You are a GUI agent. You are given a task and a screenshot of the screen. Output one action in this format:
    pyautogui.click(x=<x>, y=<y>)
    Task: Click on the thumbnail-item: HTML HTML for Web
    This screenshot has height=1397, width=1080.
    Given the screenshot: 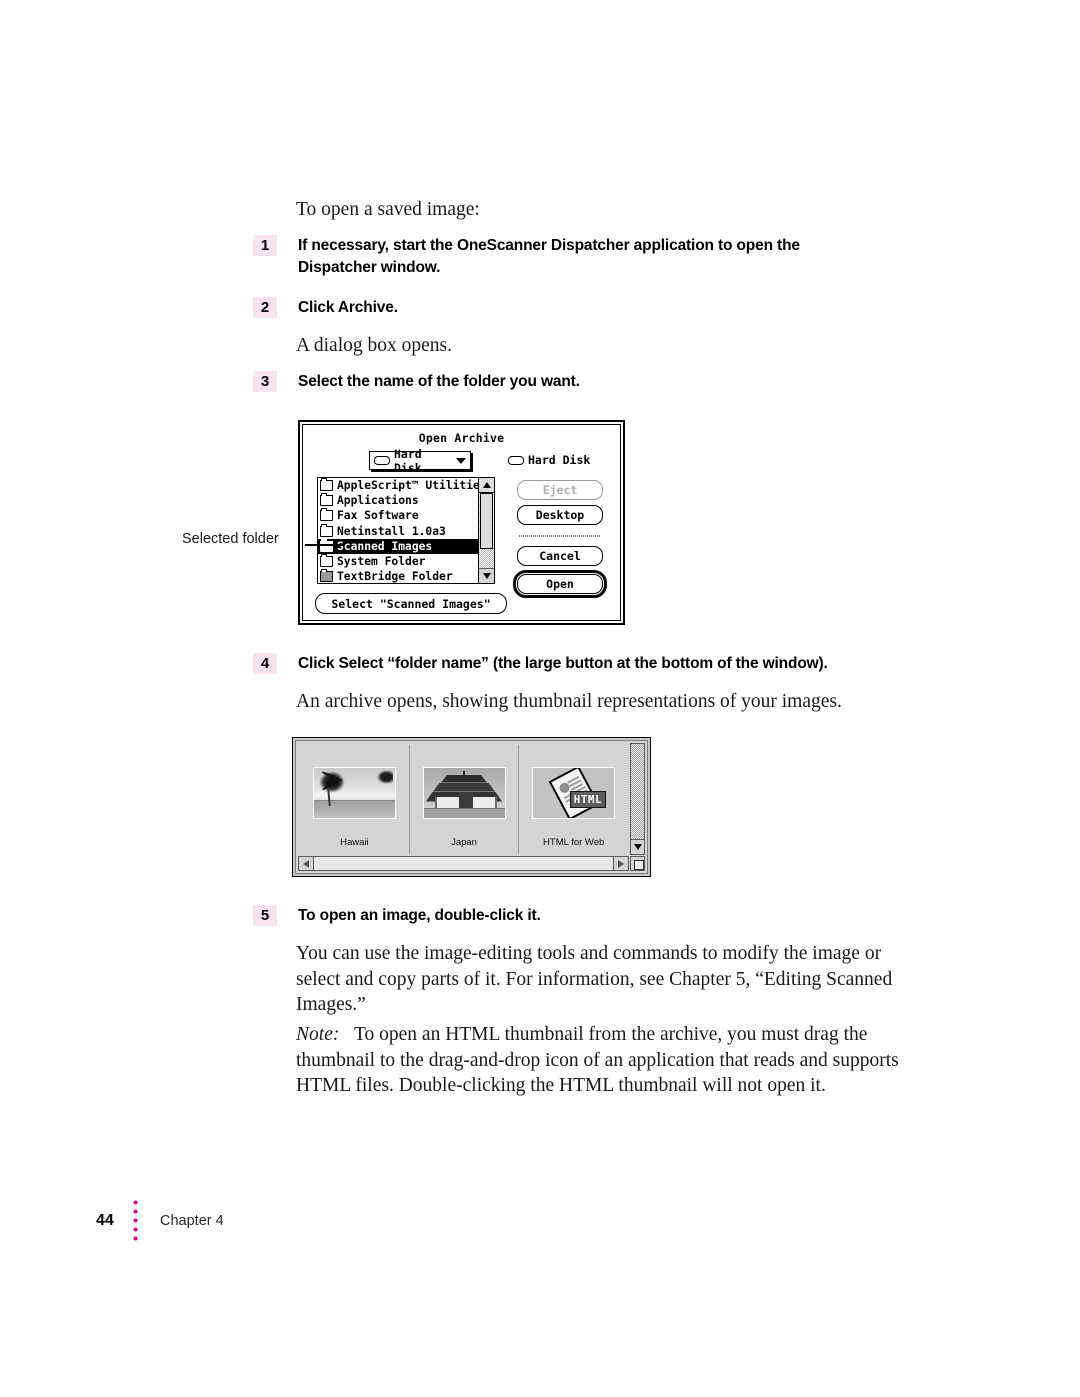 What is the action you would take?
    pyautogui.click(x=573, y=799)
    